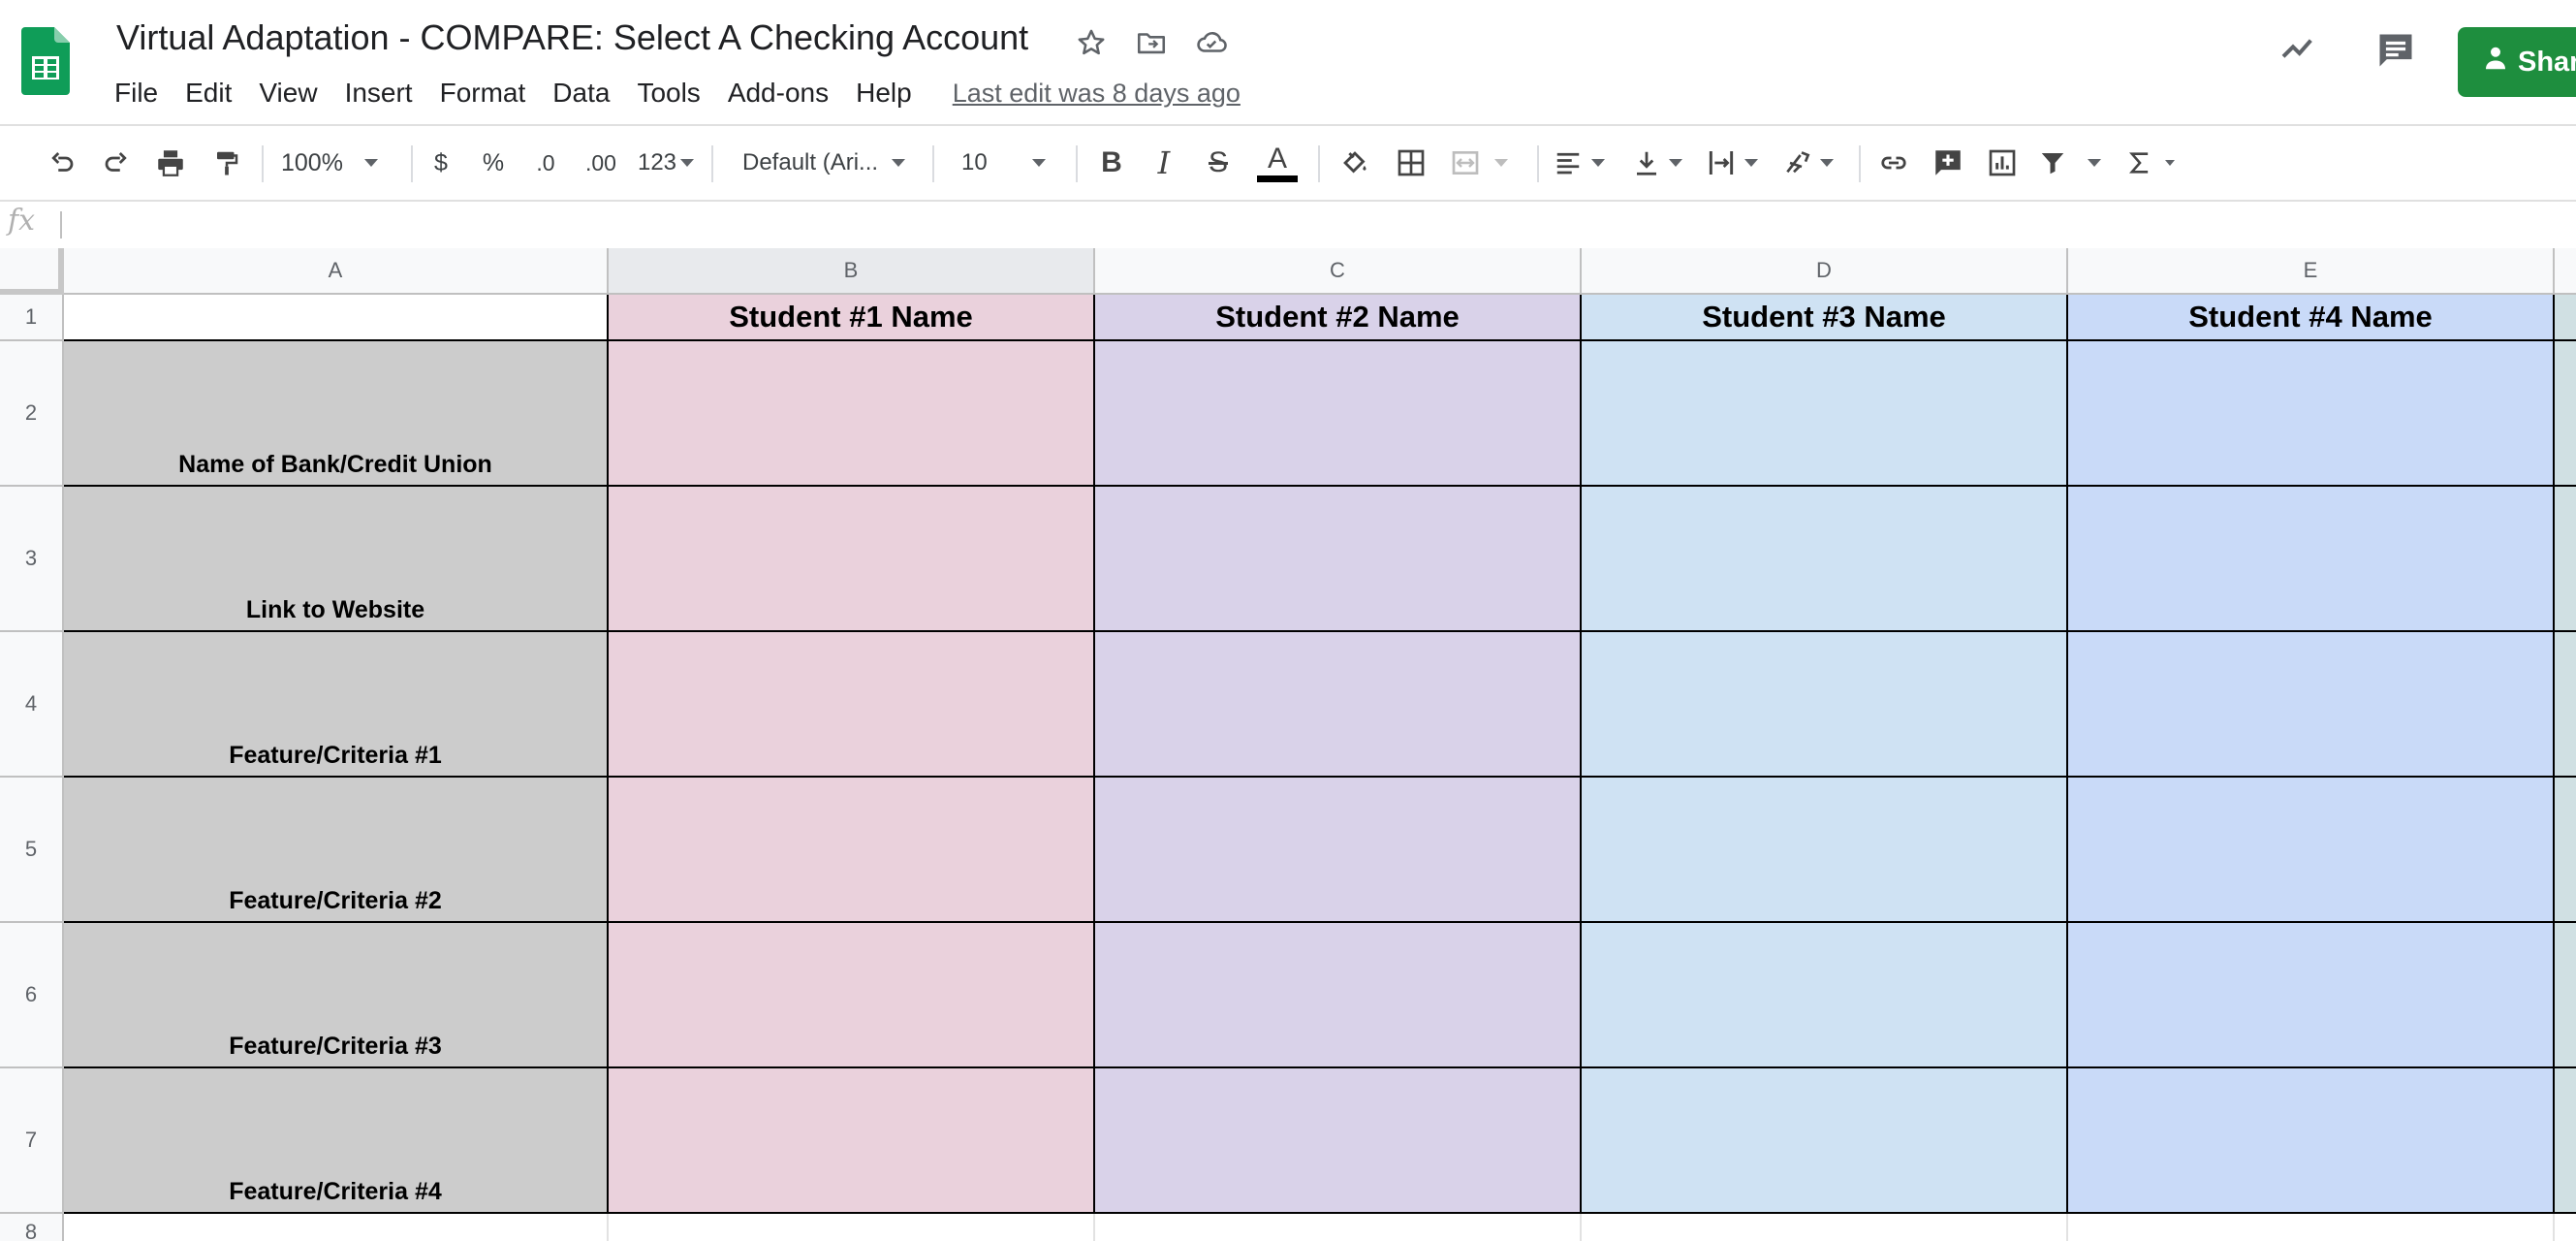  I want to click on cell-a8, so click(336, 1227).